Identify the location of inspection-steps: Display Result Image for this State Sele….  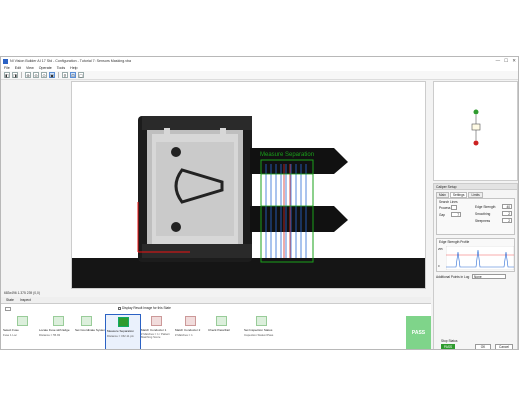
(216, 326).